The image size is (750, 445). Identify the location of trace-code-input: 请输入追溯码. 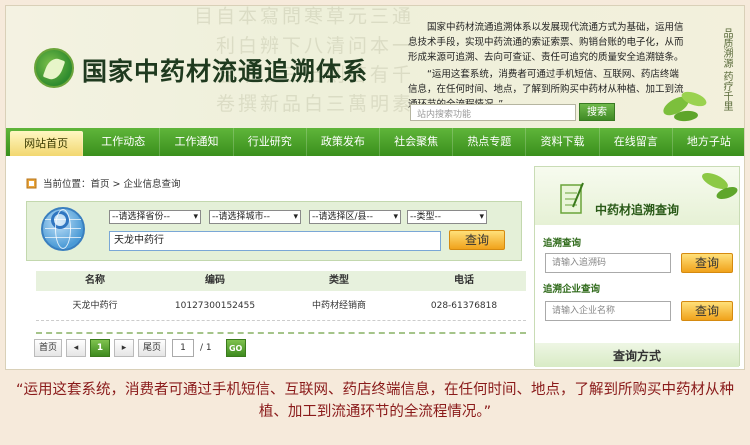
(608, 263).